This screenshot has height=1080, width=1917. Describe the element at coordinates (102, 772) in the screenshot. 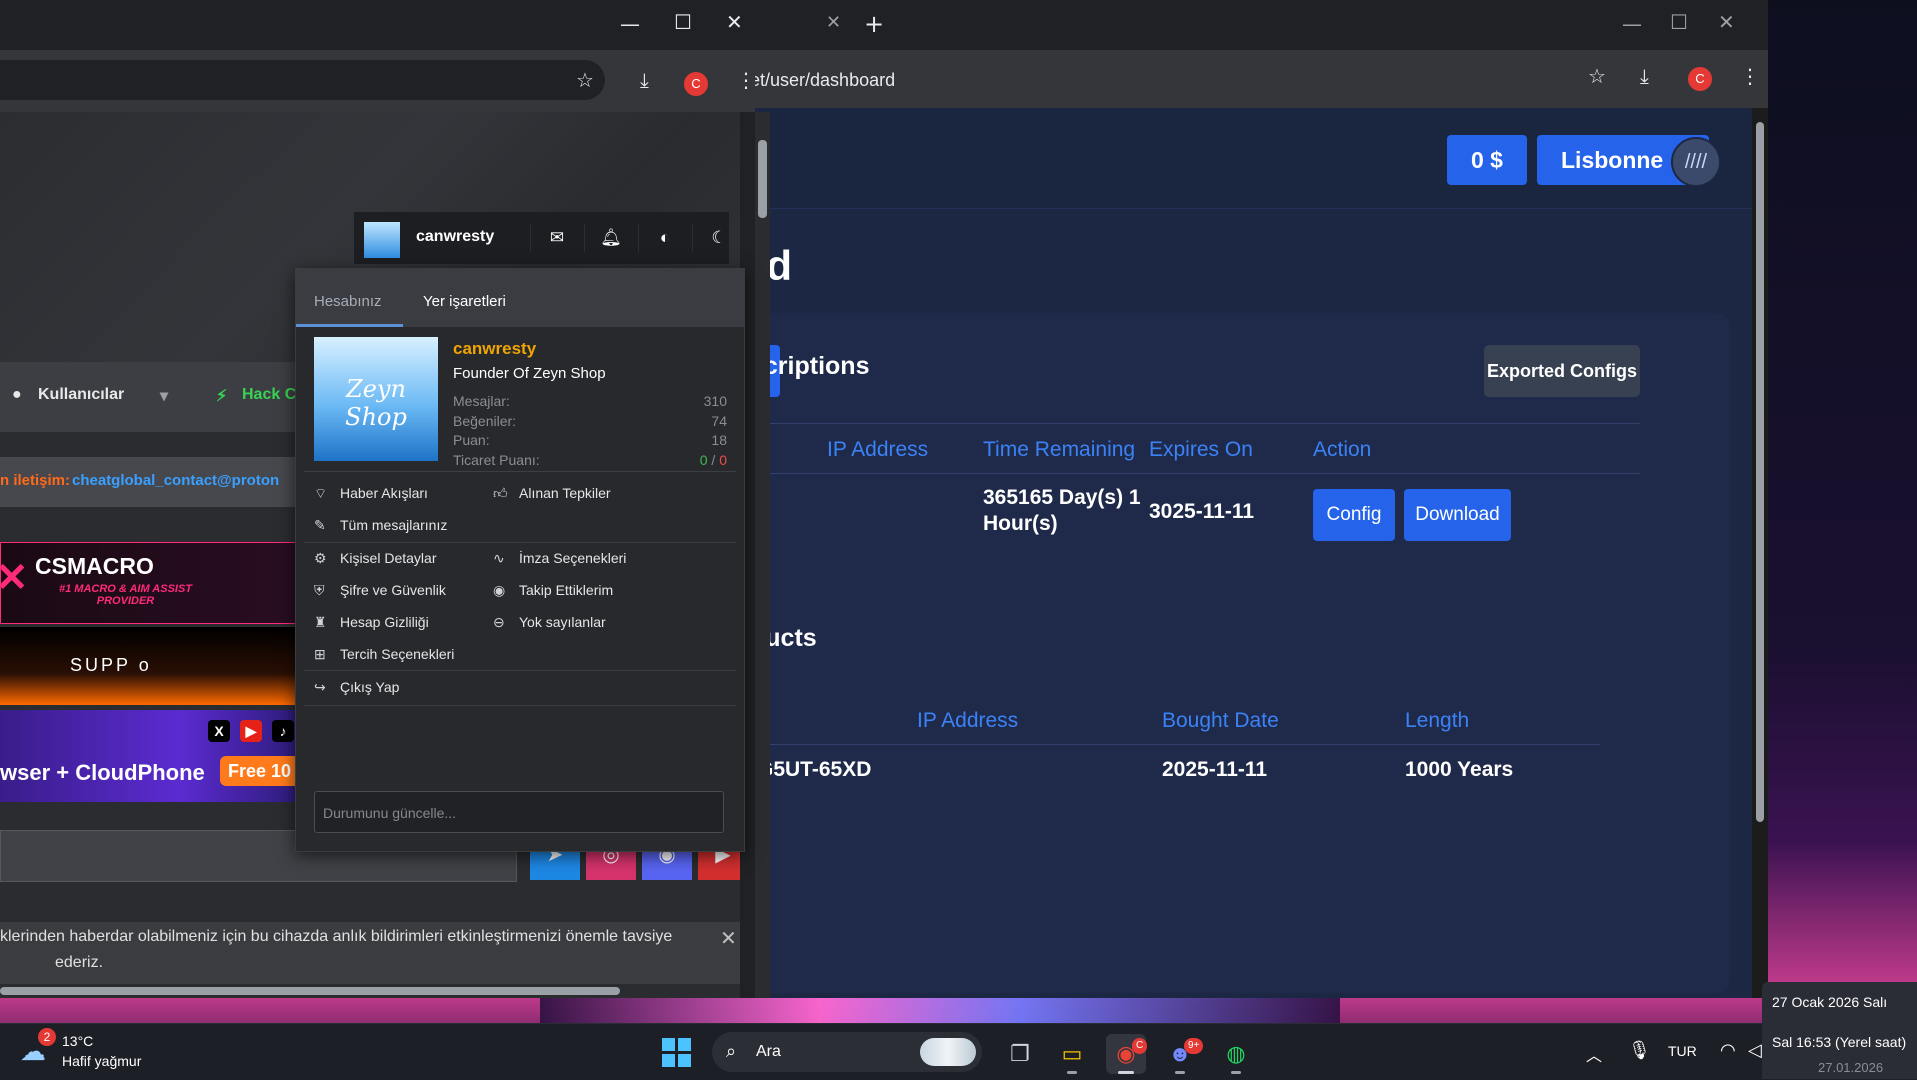

I see `cloudphone-text: wser + CloudPhone` at that location.